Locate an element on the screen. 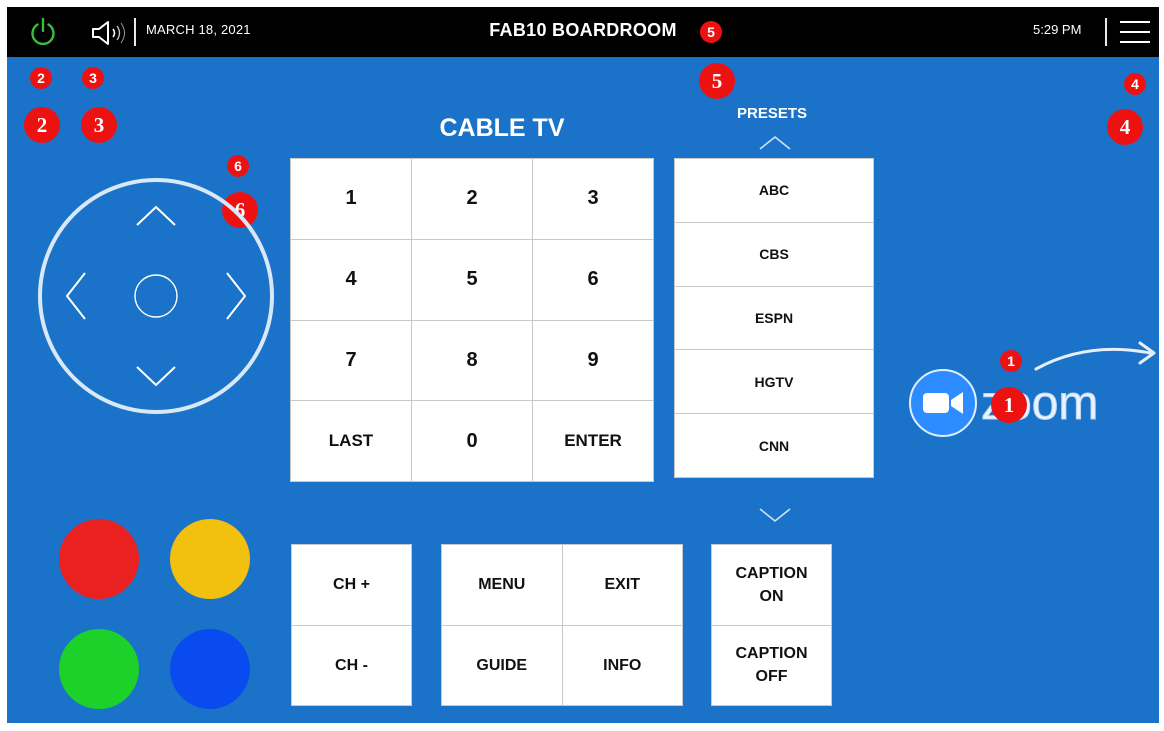 Image resolution: width=1164 pixels, height=731 pixels. top-bar: MARCH 18, 2021 FAB10 BOARDROOM 5:29 PM is located at coordinates (583, 32).